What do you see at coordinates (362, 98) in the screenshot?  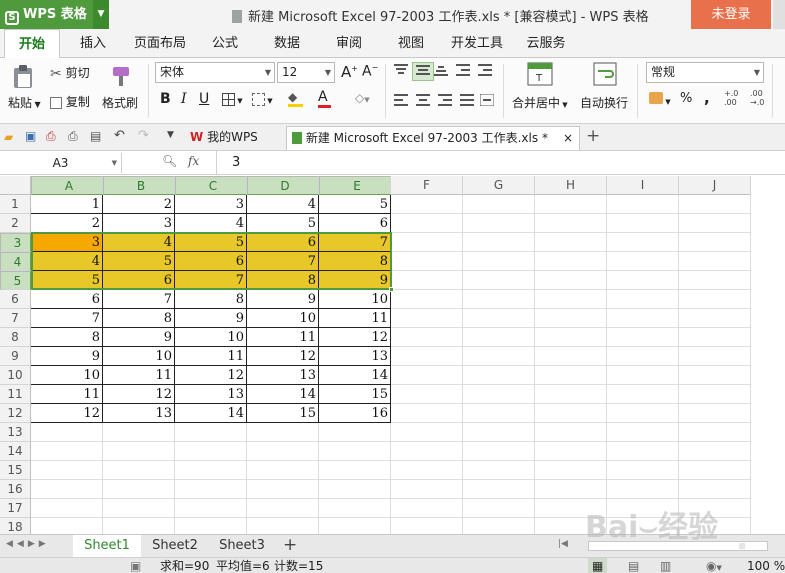 I see `clear-format-icon: ◇▼` at bounding box center [362, 98].